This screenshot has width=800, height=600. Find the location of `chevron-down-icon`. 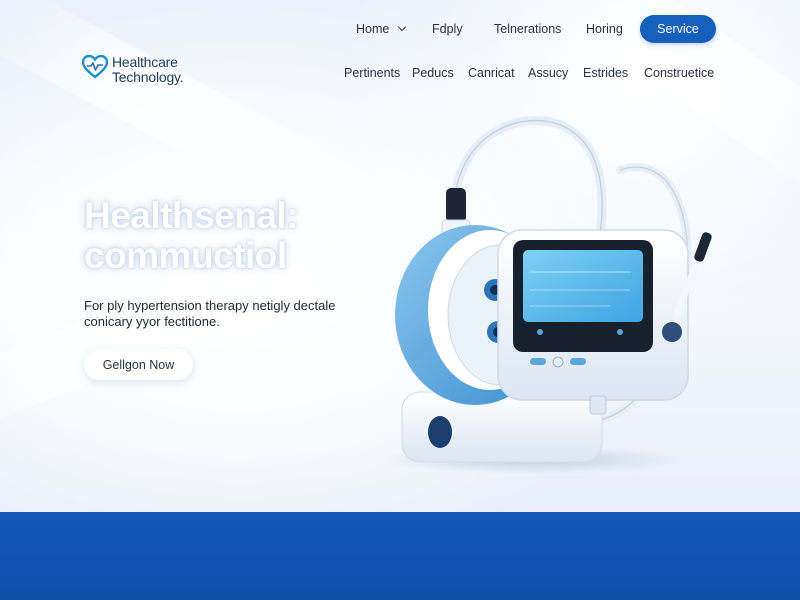

chevron-down-icon is located at coordinates (402, 27).